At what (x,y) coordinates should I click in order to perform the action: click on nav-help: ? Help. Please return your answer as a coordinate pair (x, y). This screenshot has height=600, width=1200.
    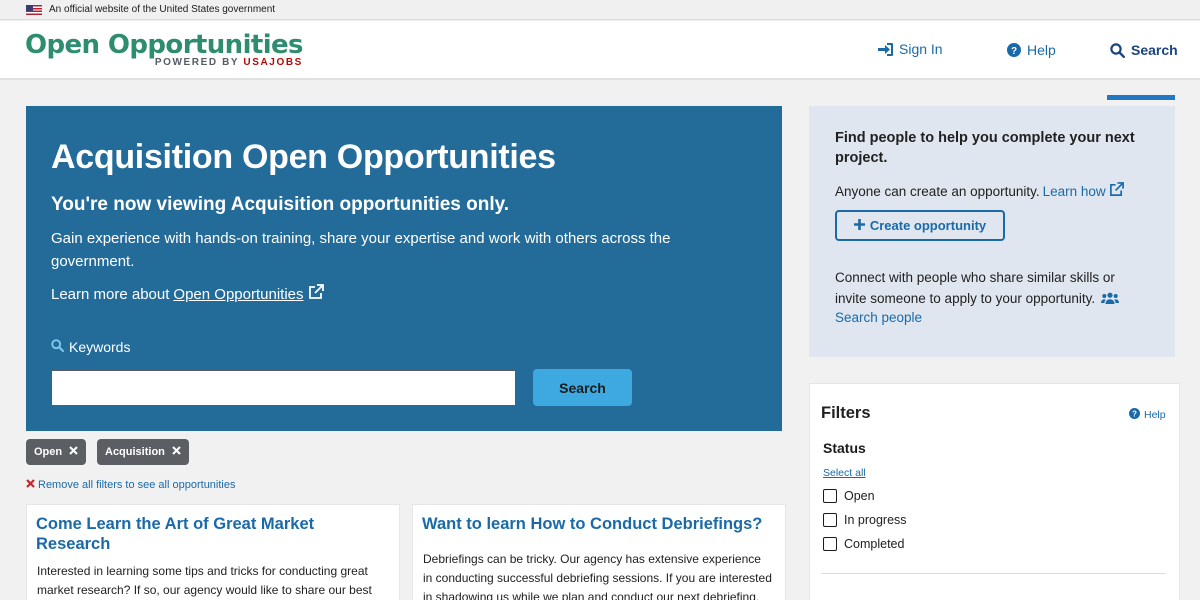
    Looking at the image, I should click on (1031, 50).